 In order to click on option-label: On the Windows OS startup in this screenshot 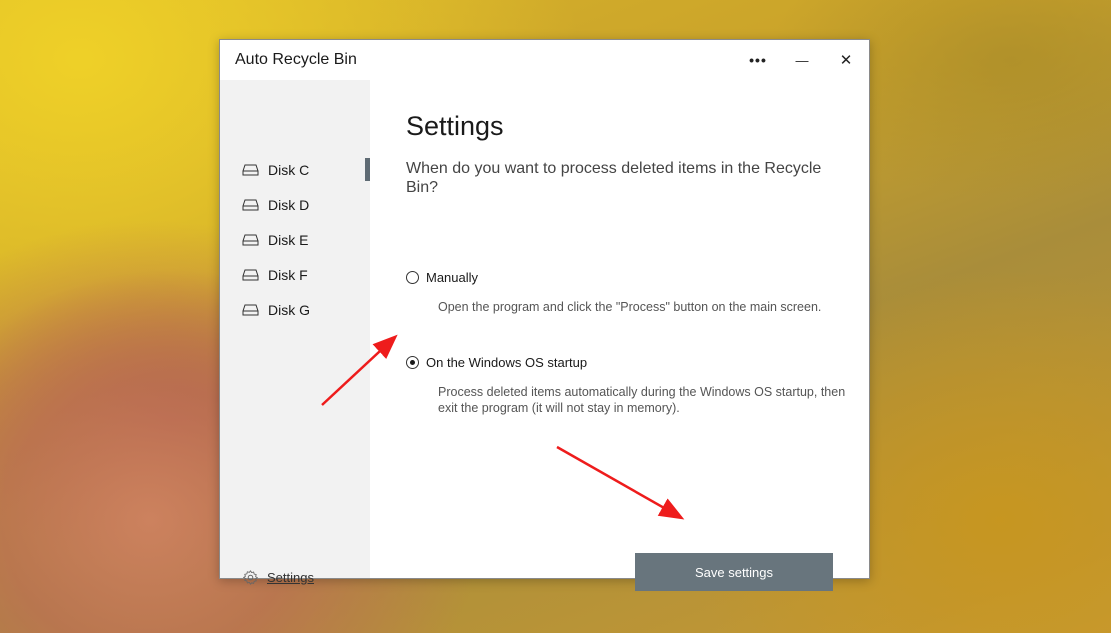, I will do `click(507, 362)`.